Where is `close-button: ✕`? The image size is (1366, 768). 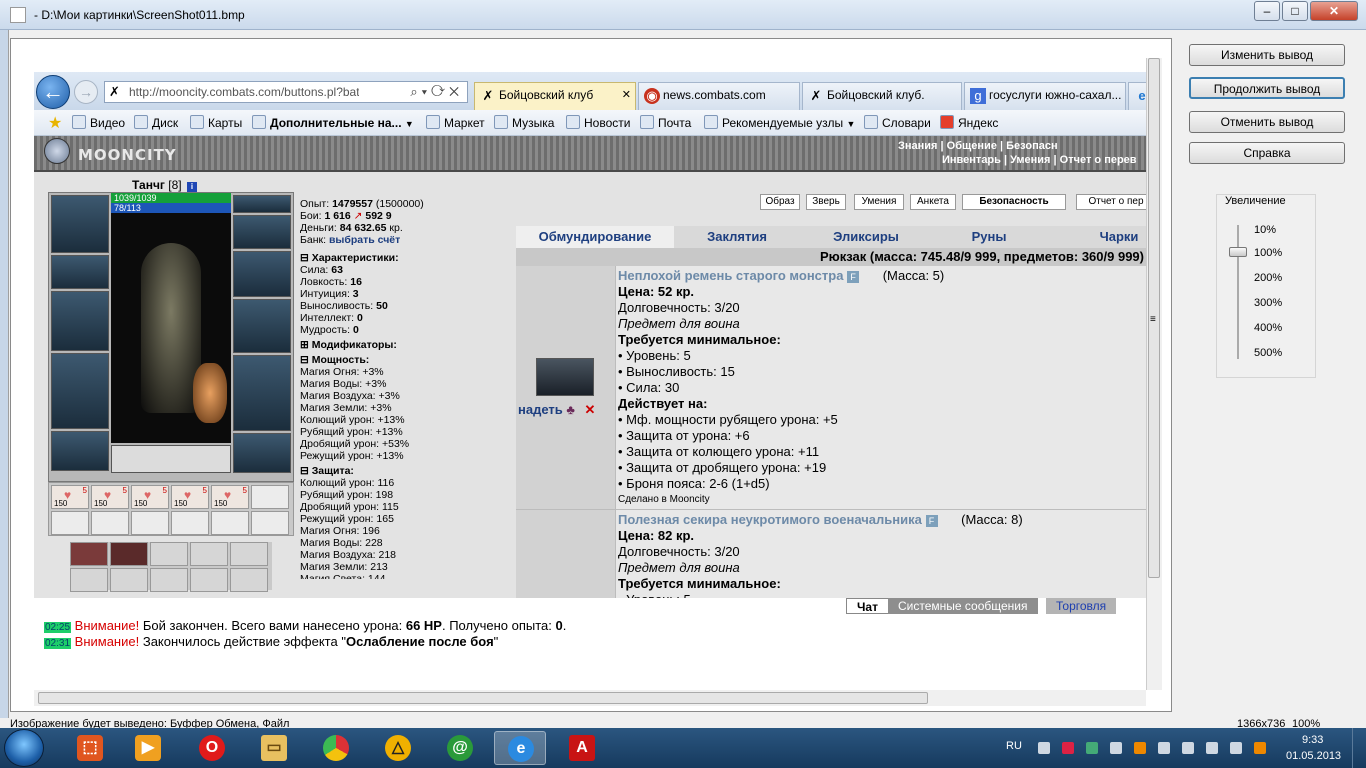
close-button: ✕ is located at coordinates (1334, 11).